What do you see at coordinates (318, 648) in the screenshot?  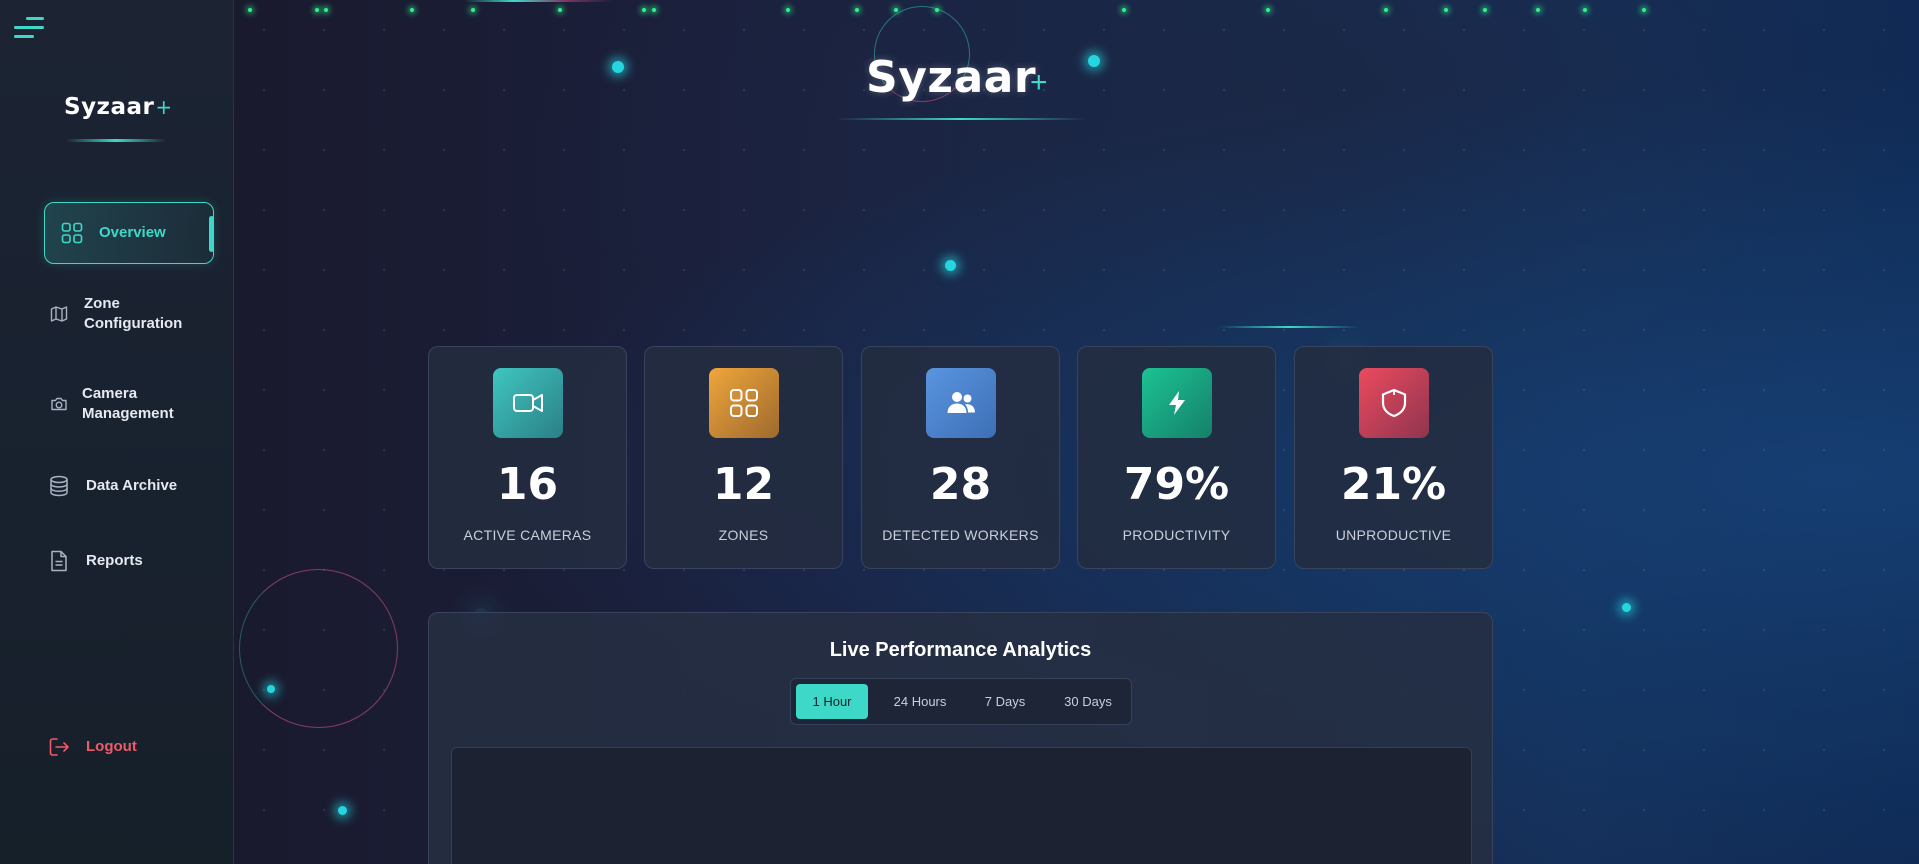 I see `decorative-ring` at bounding box center [318, 648].